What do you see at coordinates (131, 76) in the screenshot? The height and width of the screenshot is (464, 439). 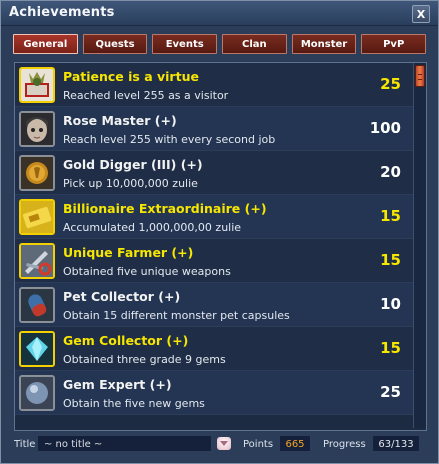 I see `achievement-name: Patience is a virtue` at bounding box center [131, 76].